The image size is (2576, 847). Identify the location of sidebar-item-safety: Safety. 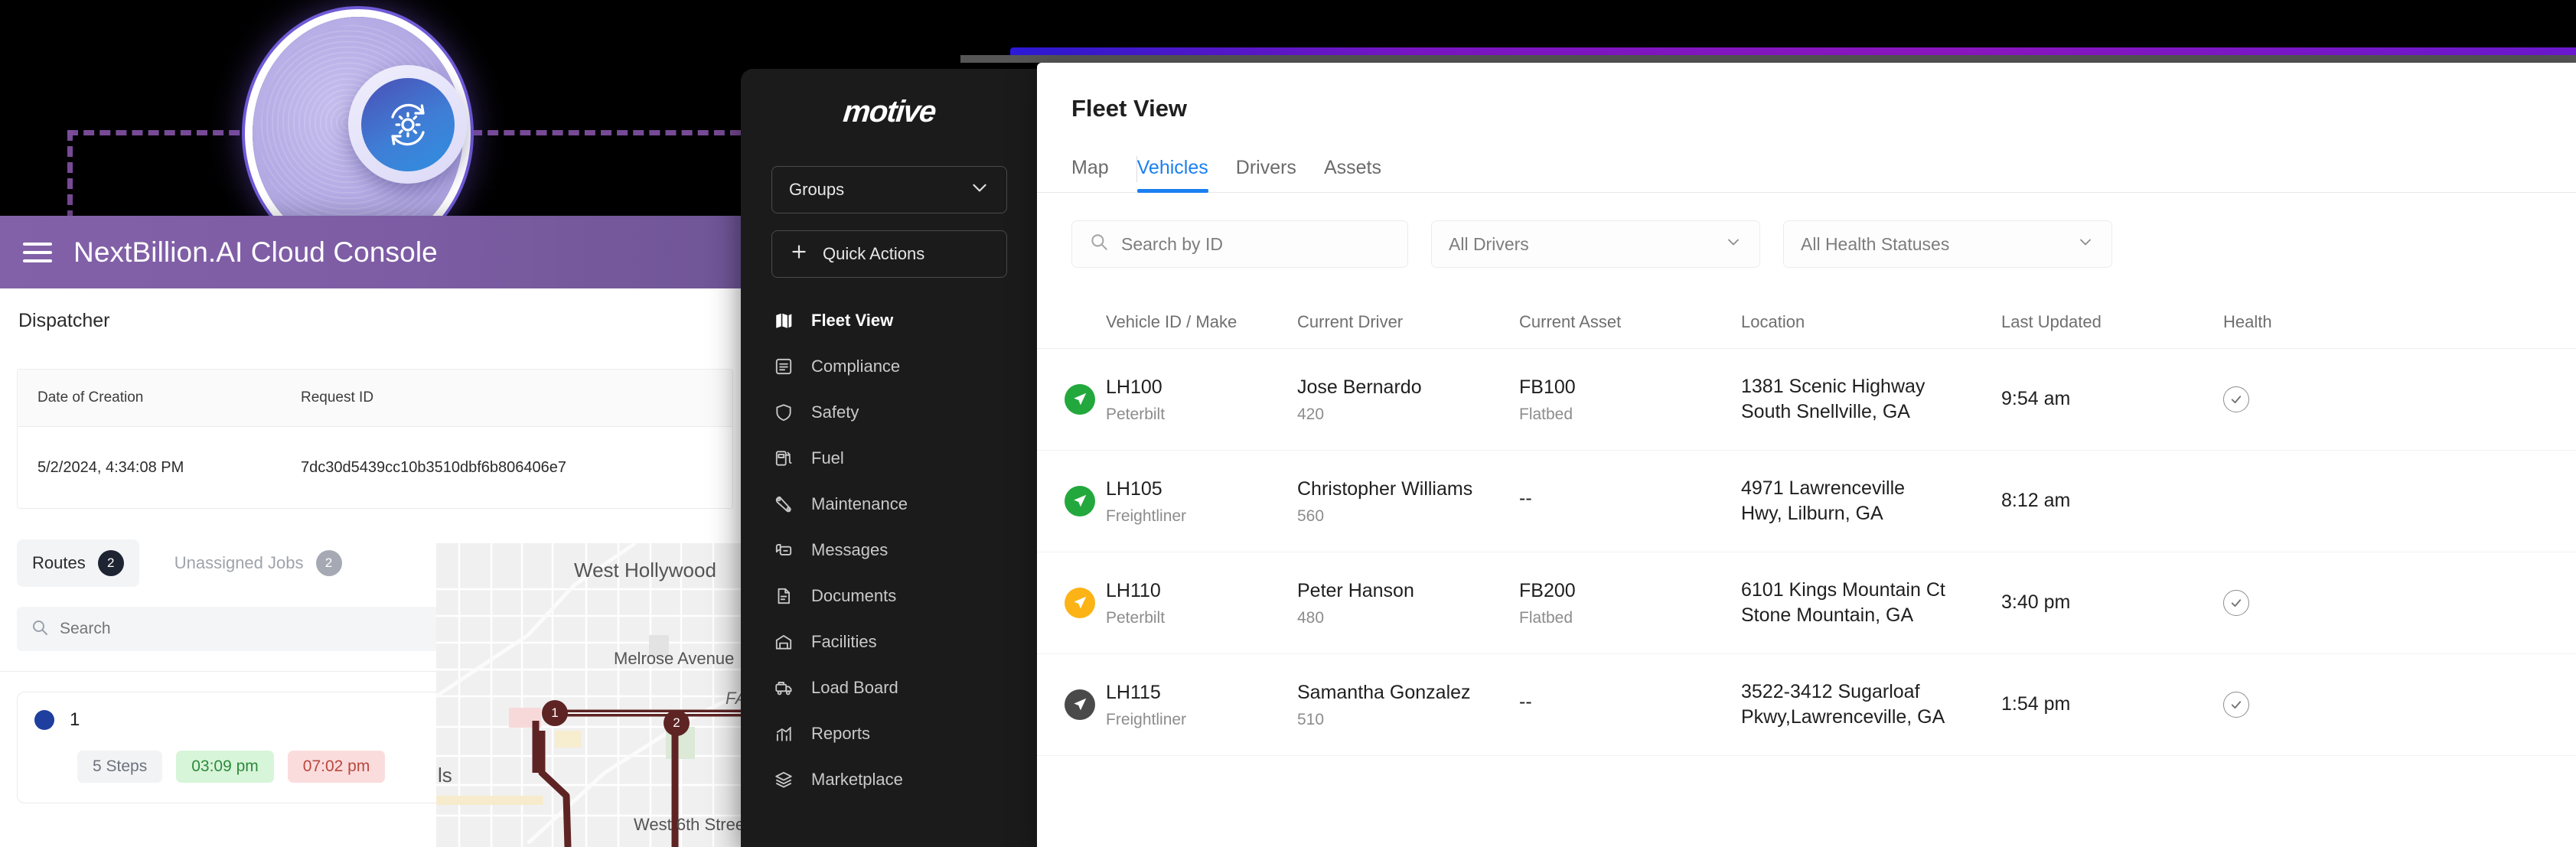
(889, 412).